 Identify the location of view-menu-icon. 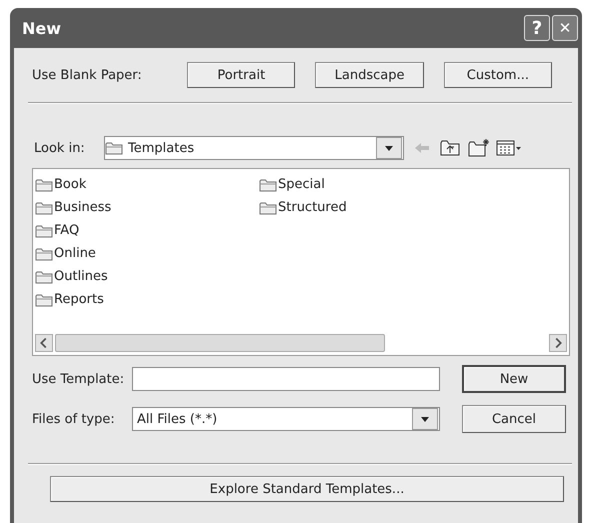
(509, 148).